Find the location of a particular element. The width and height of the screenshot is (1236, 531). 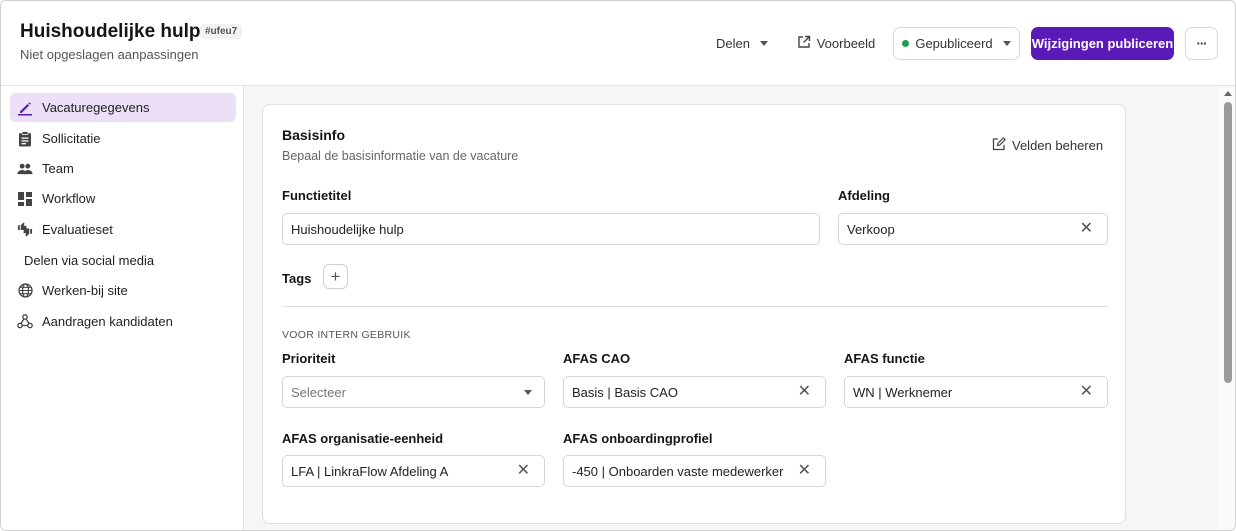

save-status-text: Niet opgeslagen aanpassingen is located at coordinates (109, 54).